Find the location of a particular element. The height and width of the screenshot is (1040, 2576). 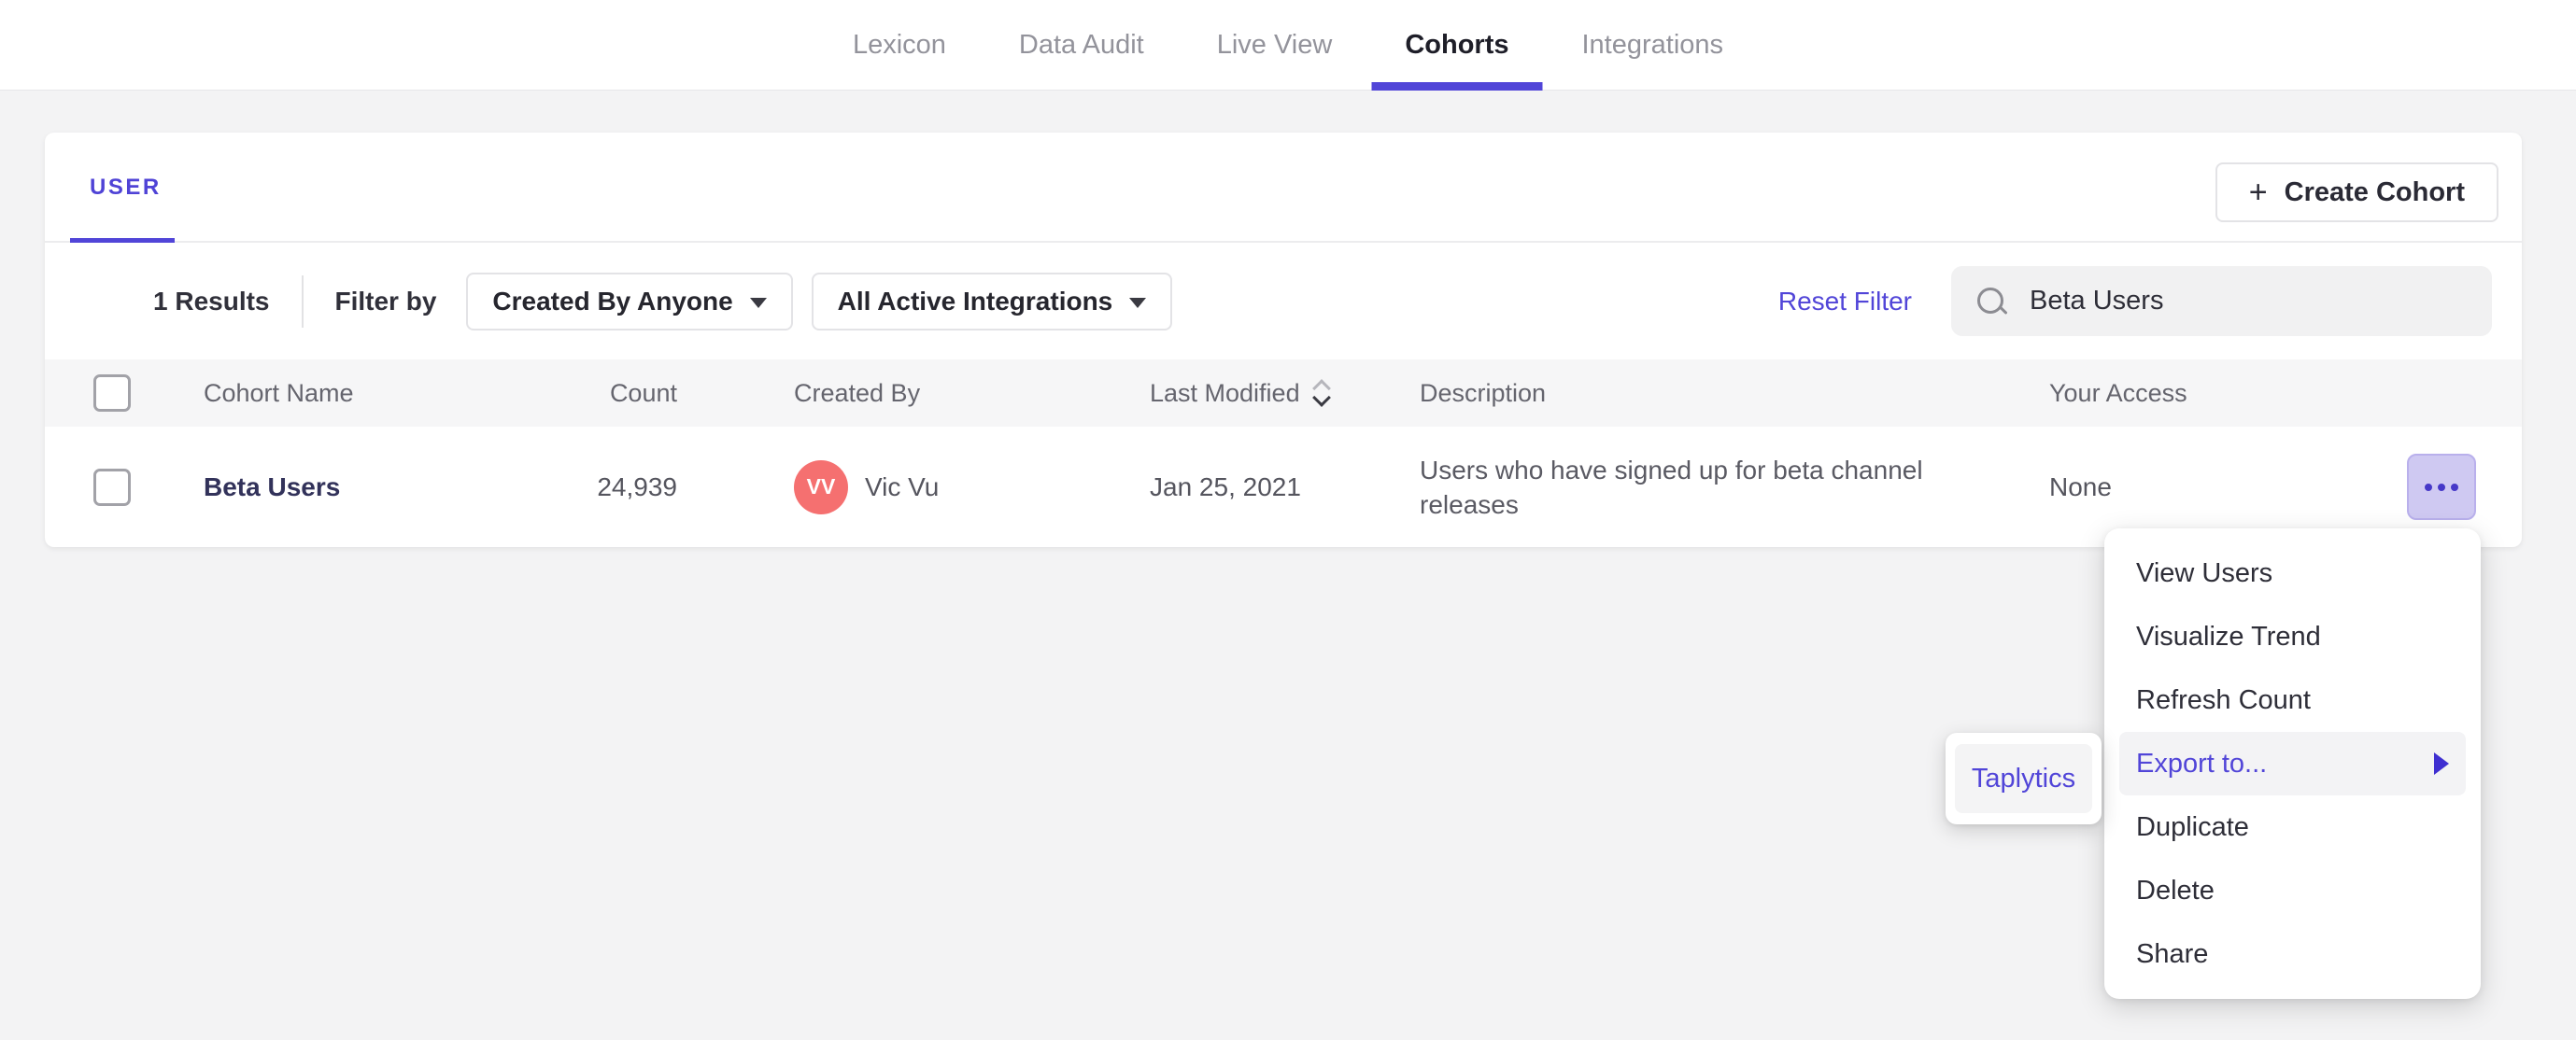

tab-cohorts: Cohorts is located at coordinates (1457, 45).